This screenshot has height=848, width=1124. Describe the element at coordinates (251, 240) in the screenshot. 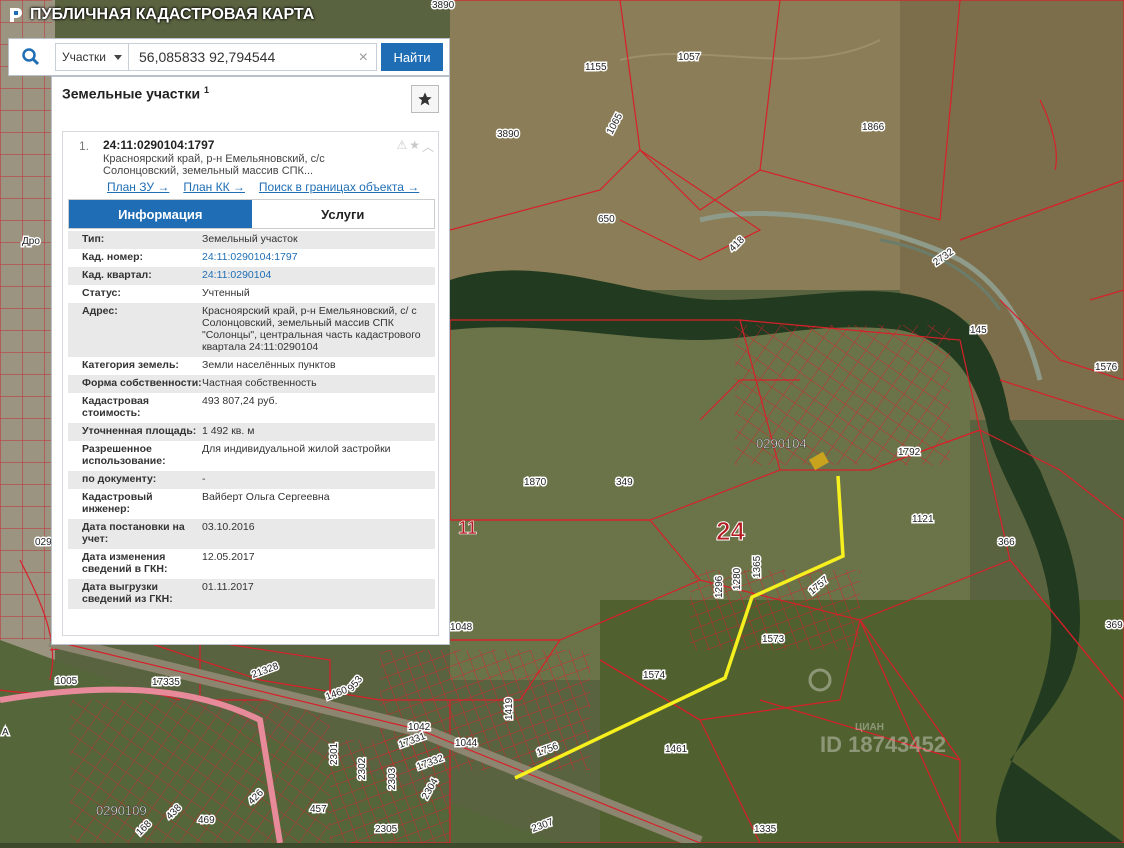

I see `info-row: Тип: Земельный участок` at that location.